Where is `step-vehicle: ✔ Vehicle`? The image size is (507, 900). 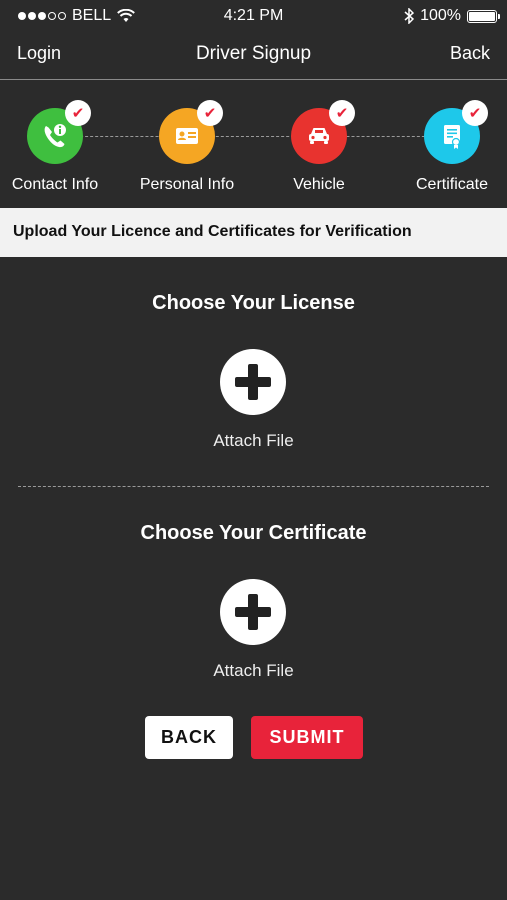
step-vehicle: ✔ Vehicle is located at coordinates (319, 147).